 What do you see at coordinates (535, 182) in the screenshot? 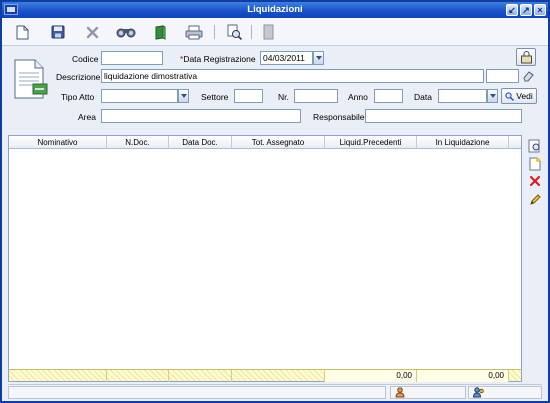
I see `remove-record-icon` at bounding box center [535, 182].